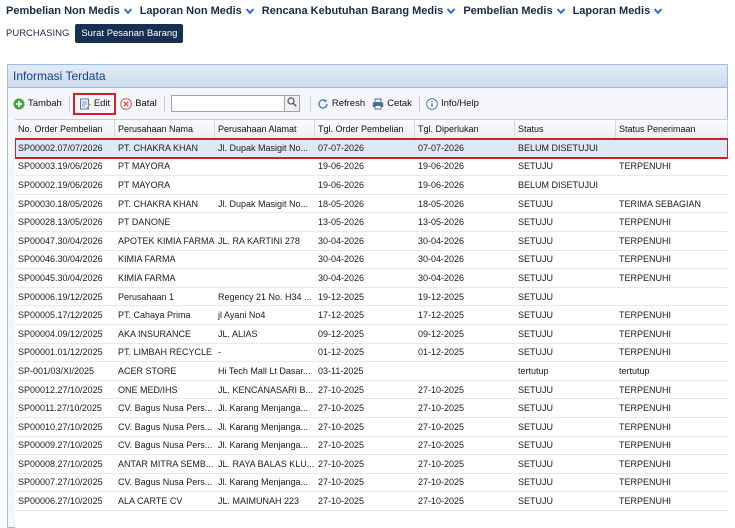 The width and height of the screenshot is (735, 528). Describe the element at coordinates (392, 104) in the screenshot. I see `print-button: Cetak` at that location.